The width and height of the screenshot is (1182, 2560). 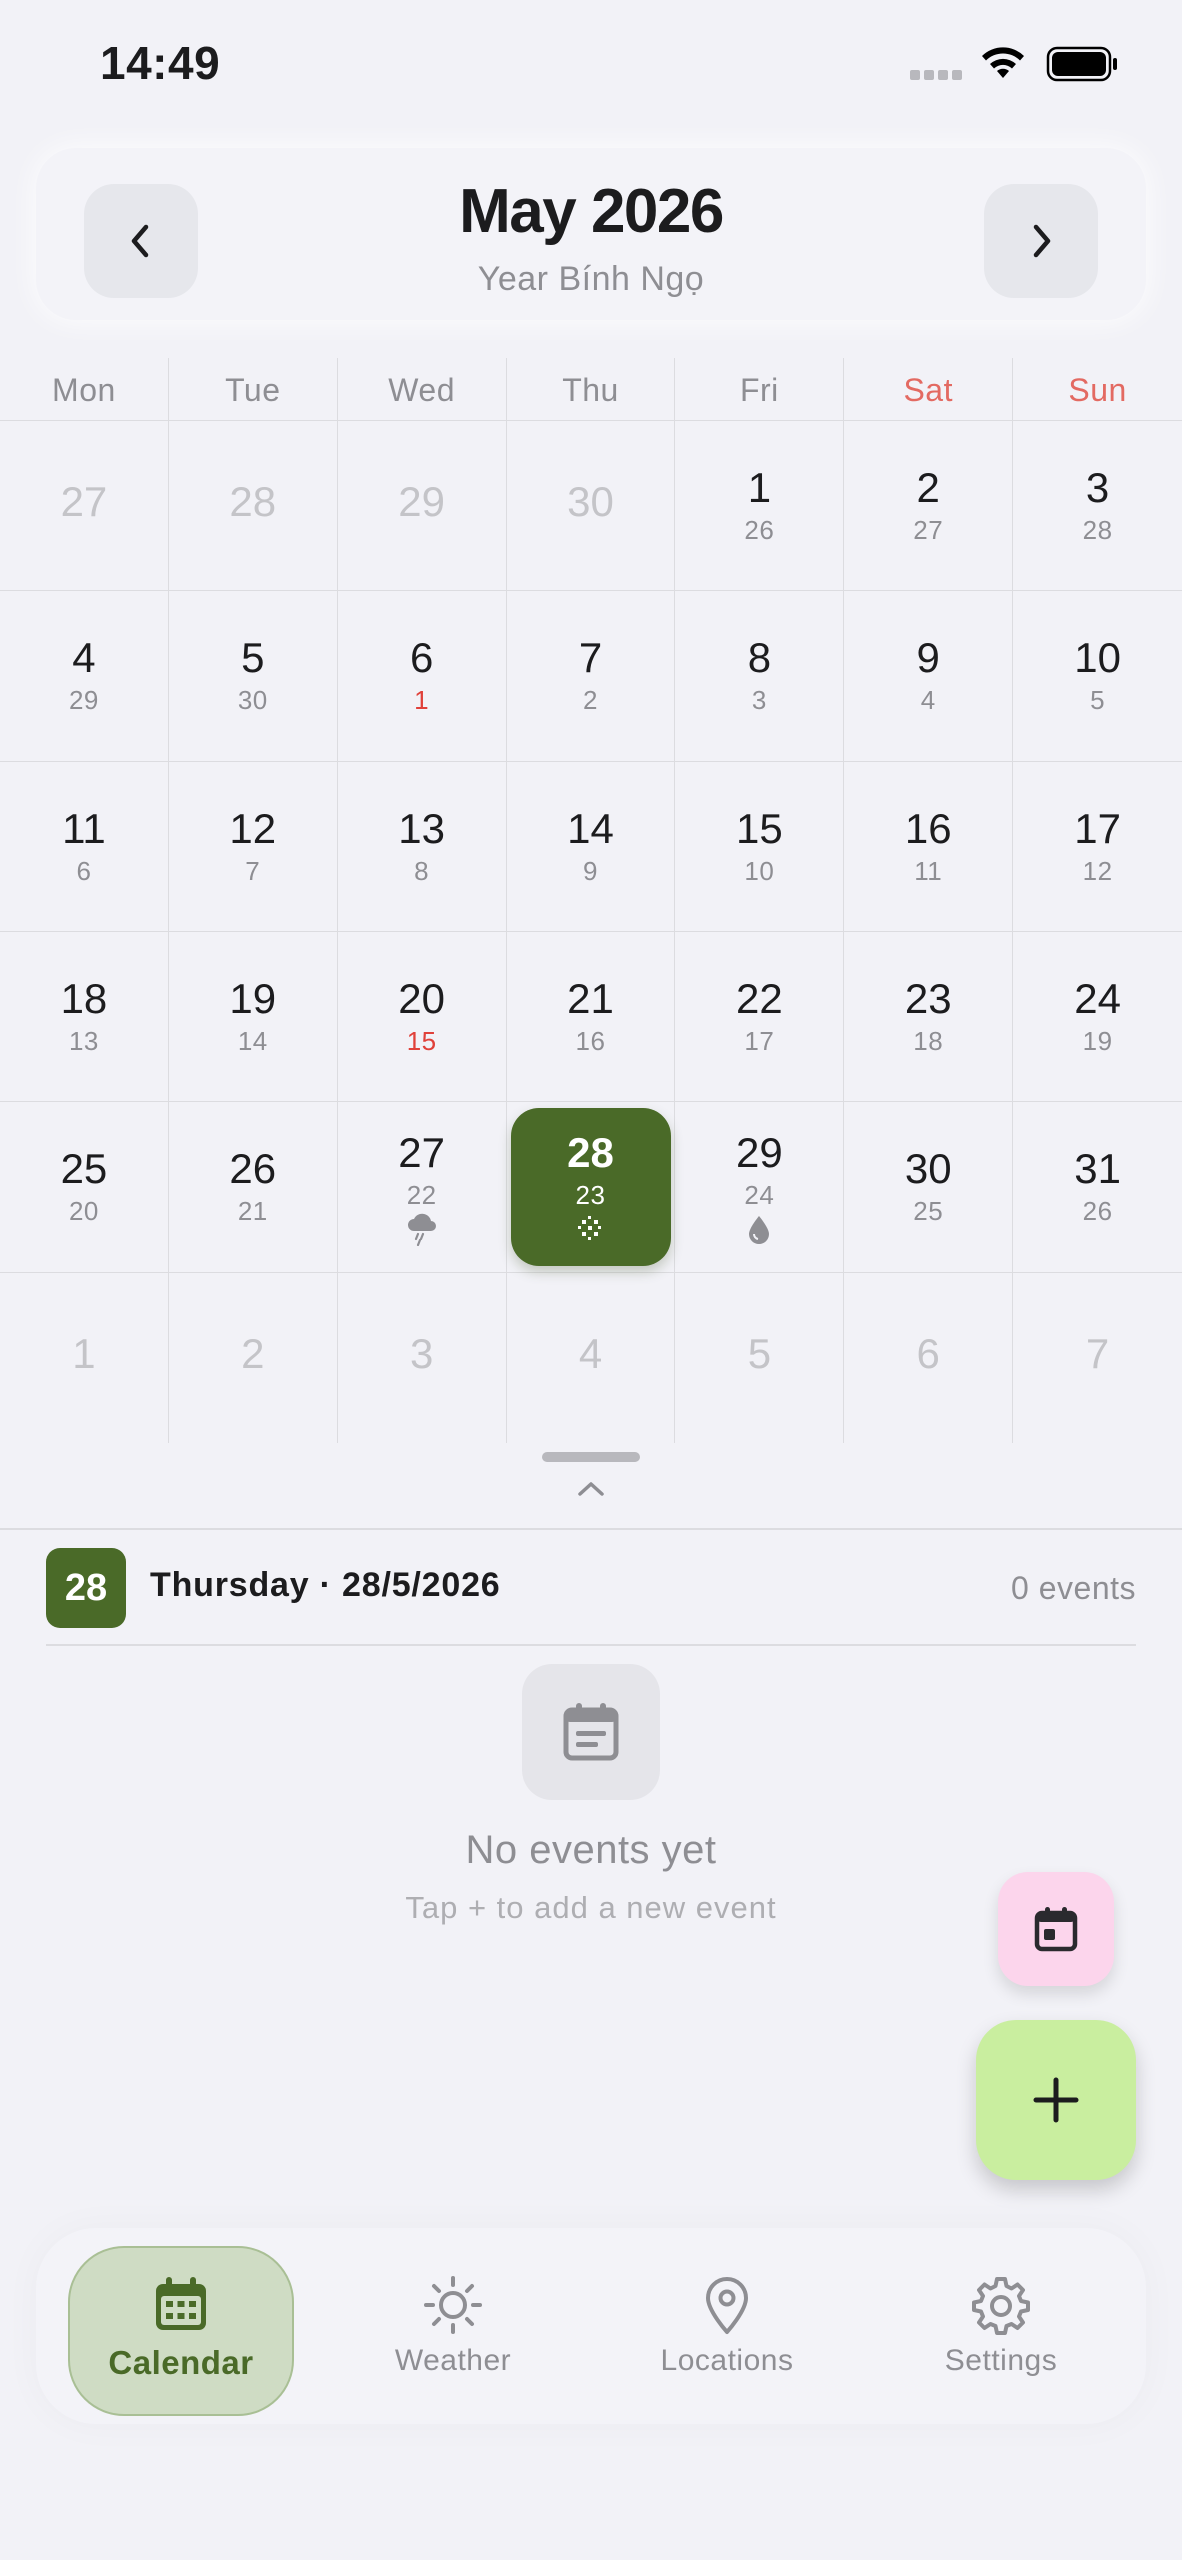 I want to click on day-cell: 16 11, so click(x=929, y=846).